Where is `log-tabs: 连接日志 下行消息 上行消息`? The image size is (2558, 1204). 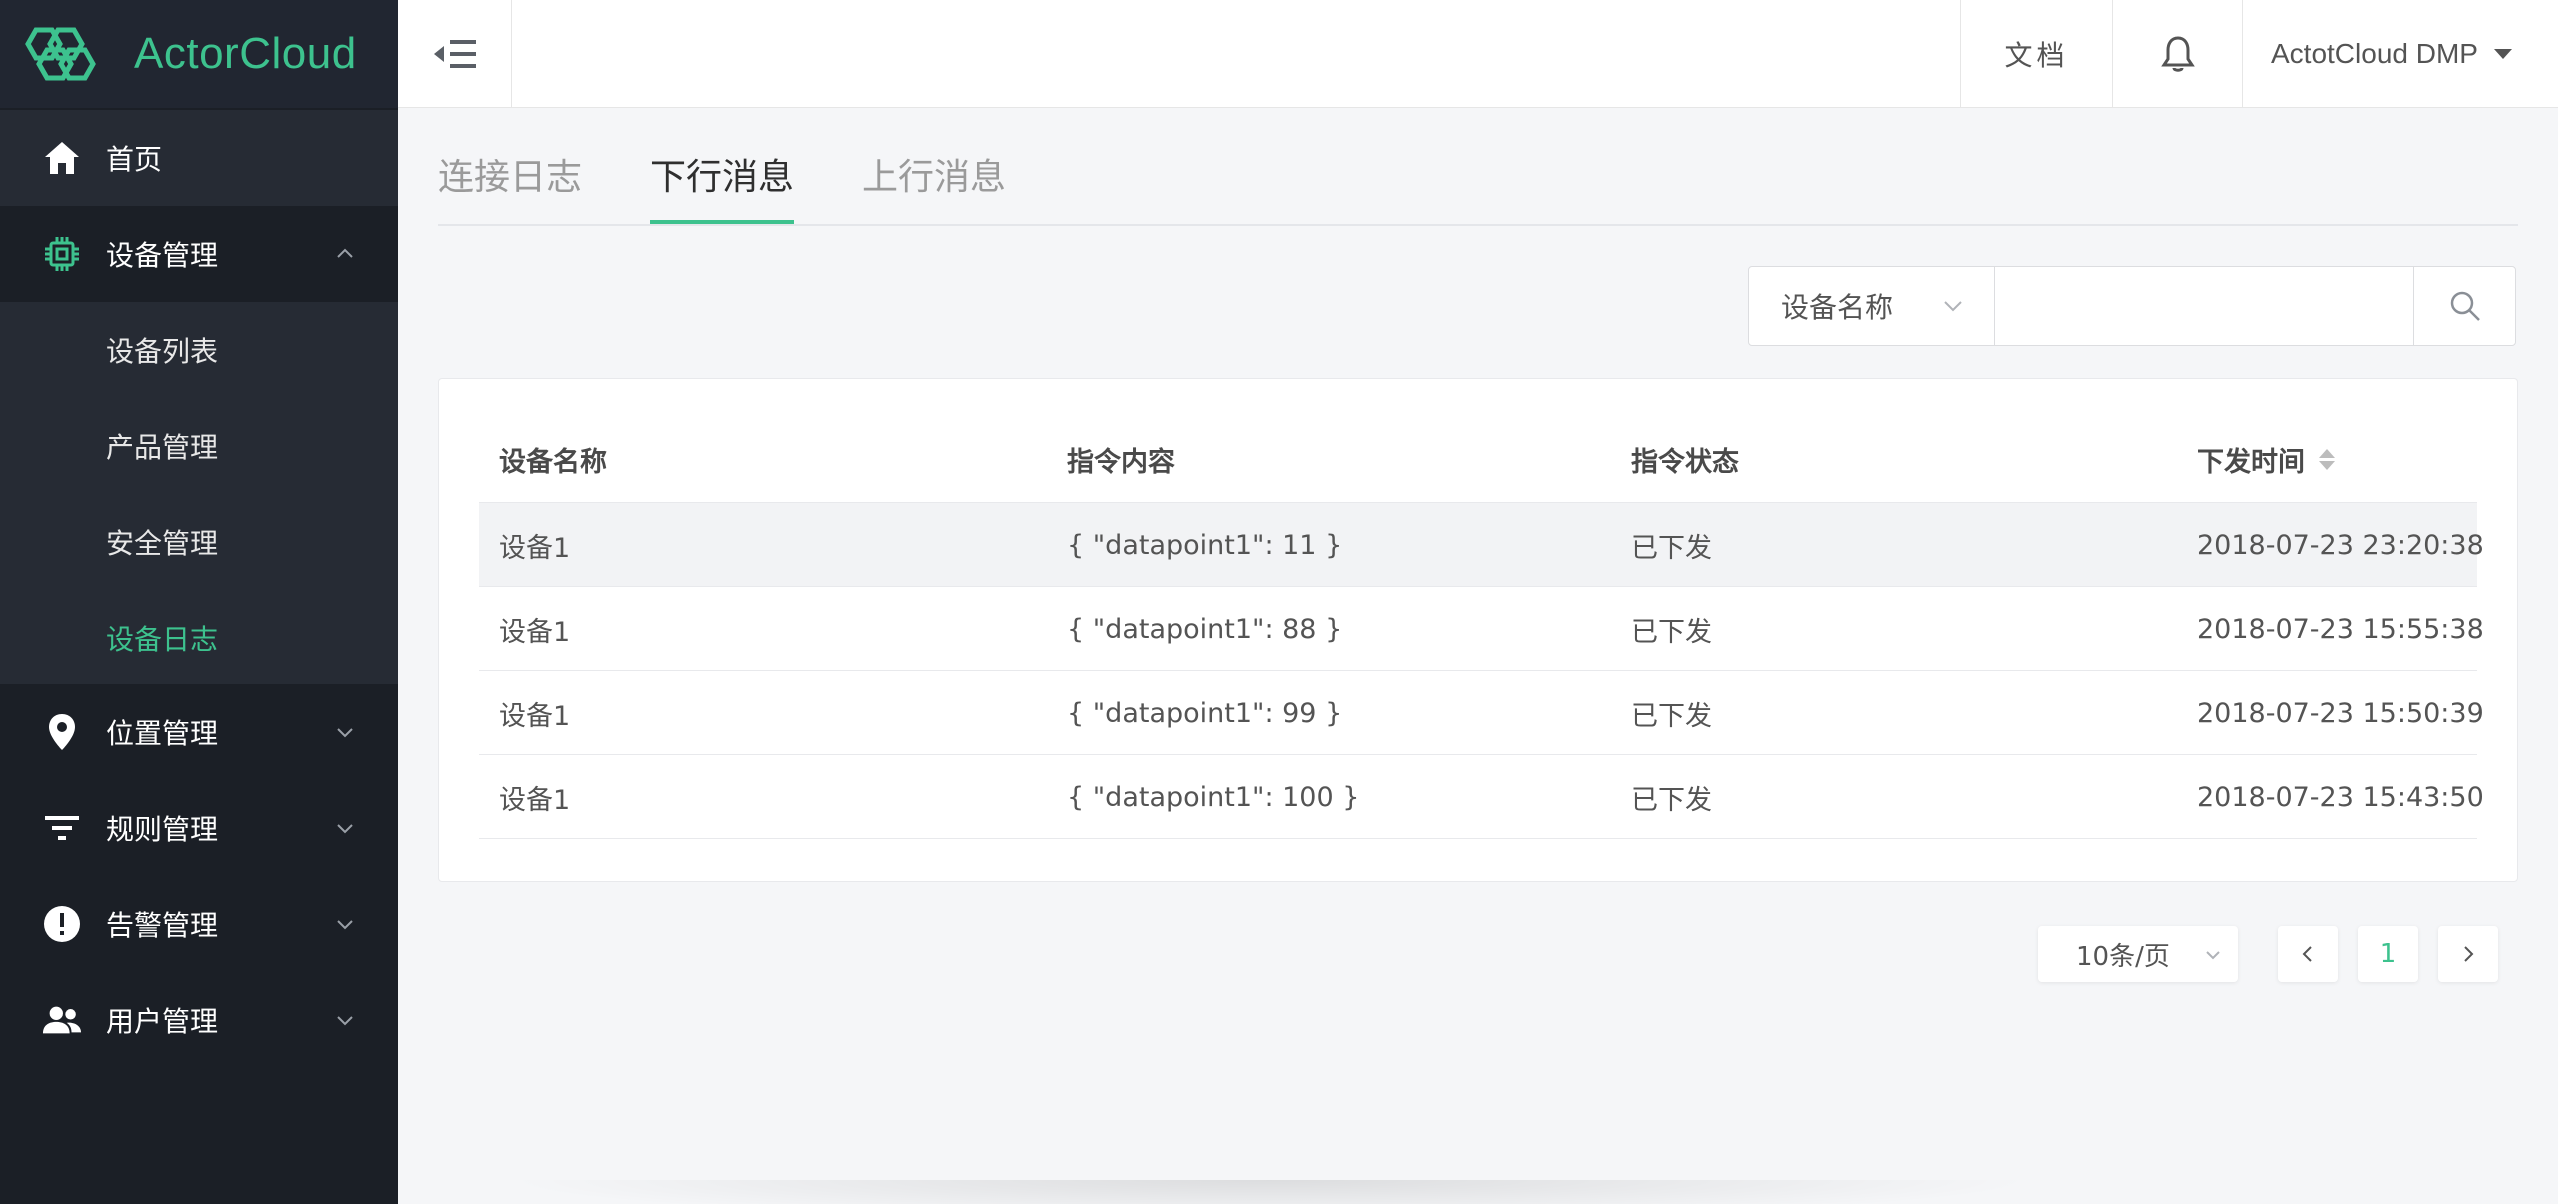 log-tabs: 连接日志 下行消息 上行消息 is located at coordinates (1478, 182).